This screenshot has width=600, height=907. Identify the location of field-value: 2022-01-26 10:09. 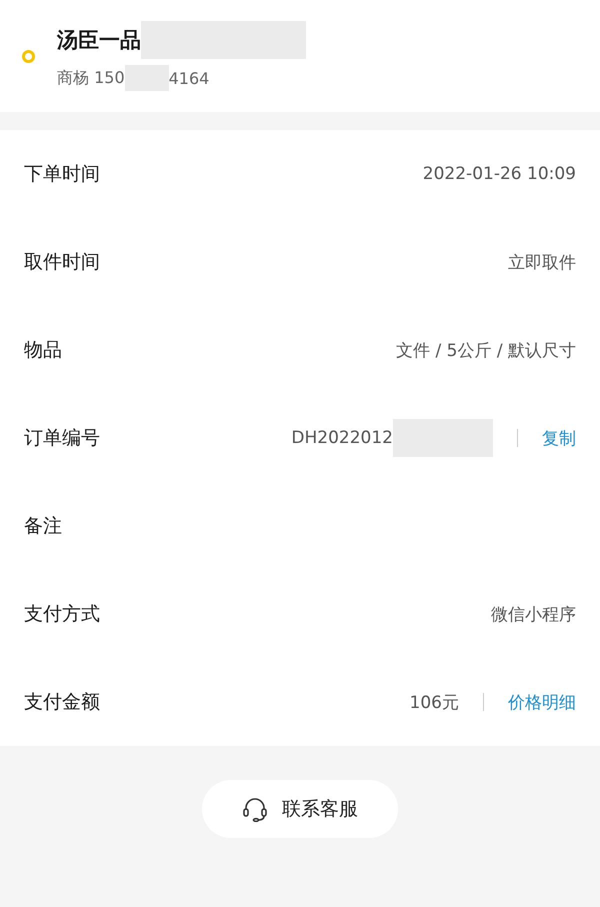
(499, 174).